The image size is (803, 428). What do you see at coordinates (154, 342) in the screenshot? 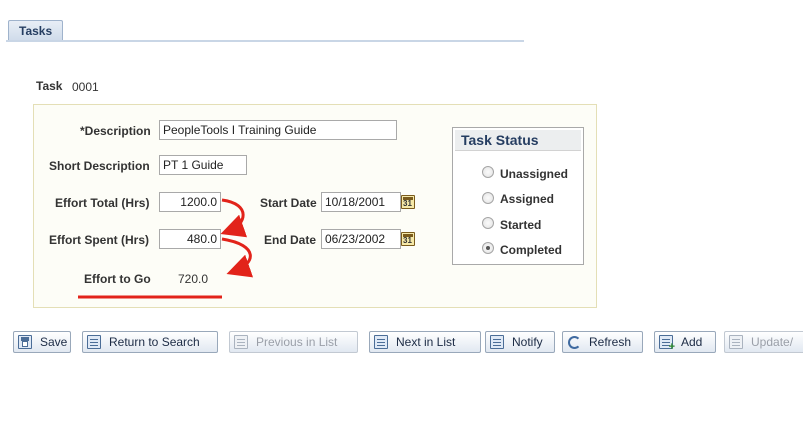
I see `return-to-search-label: Return to Search` at bounding box center [154, 342].